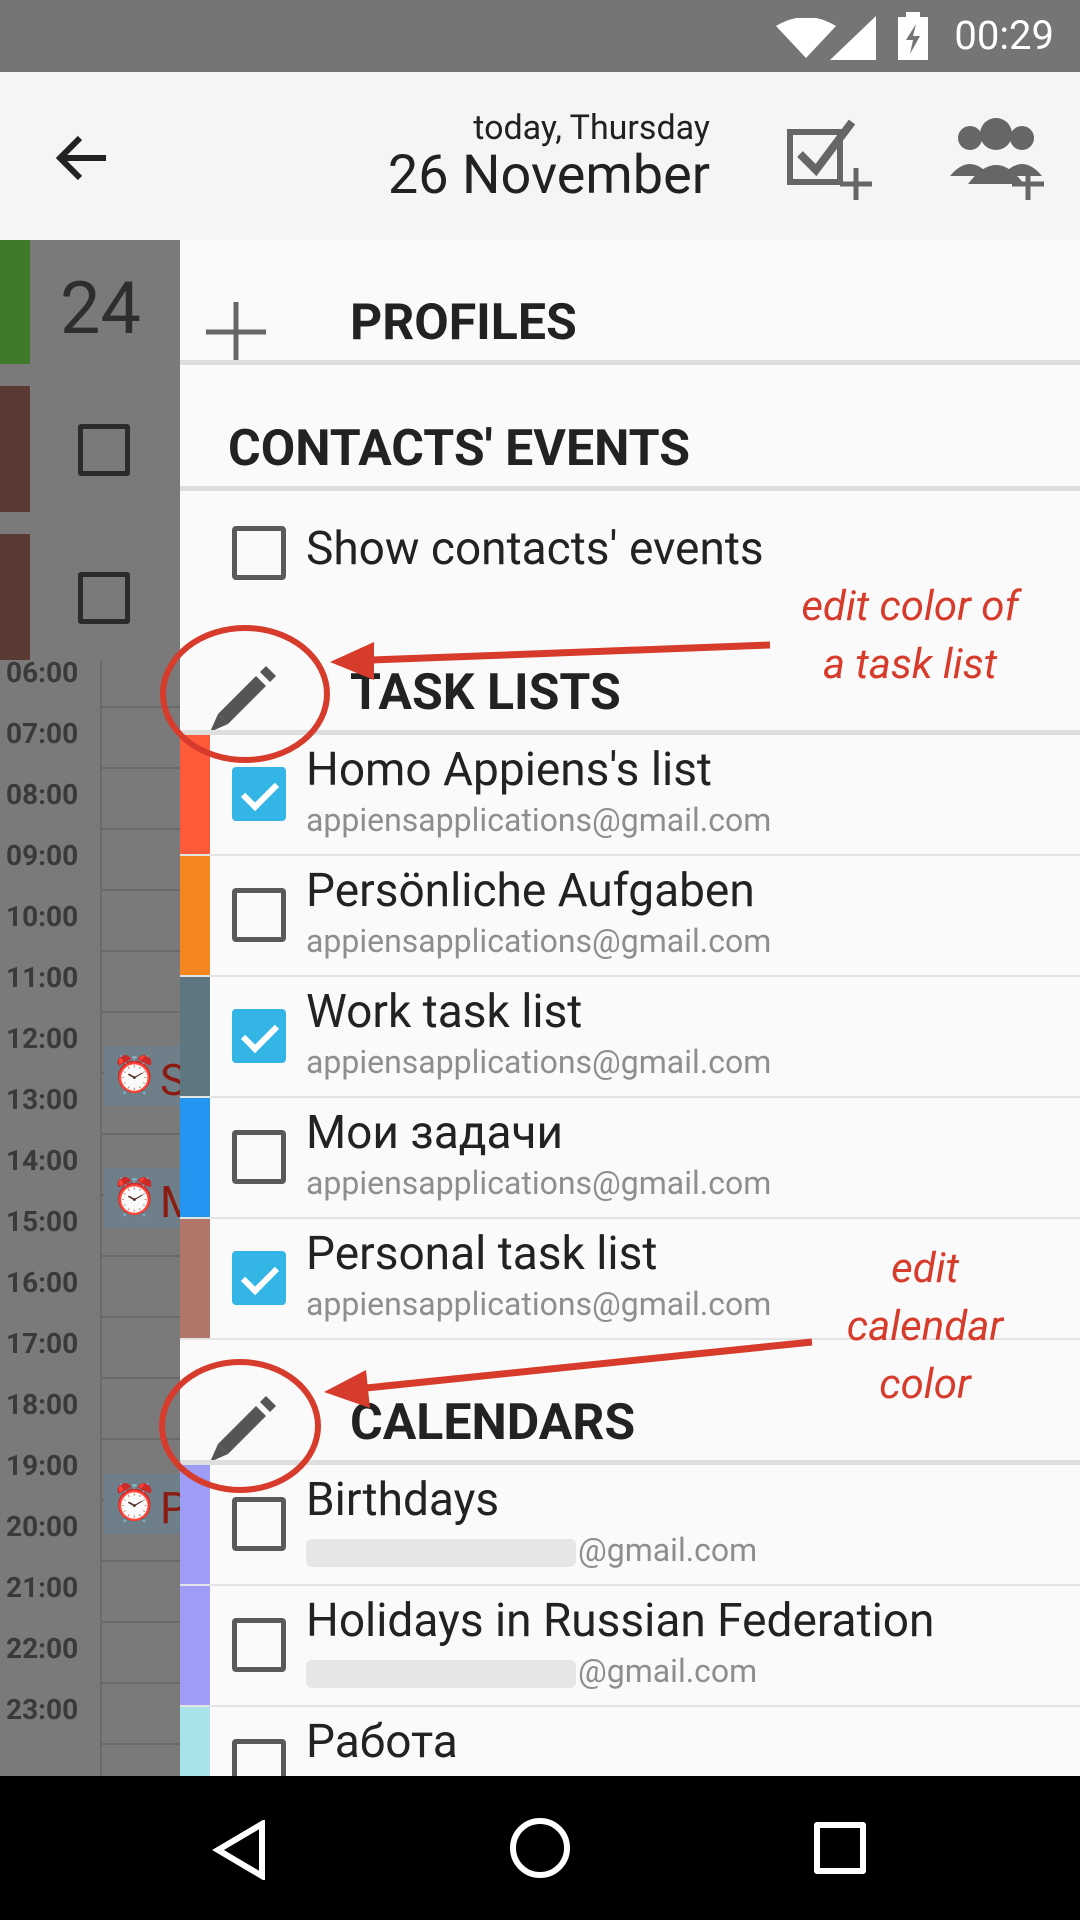  I want to click on event-block: ⏰ M, so click(142, 1198).